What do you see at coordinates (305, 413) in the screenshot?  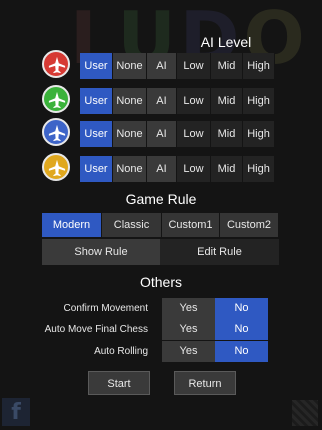 I see `qr-code-icon` at bounding box center [305, 413].